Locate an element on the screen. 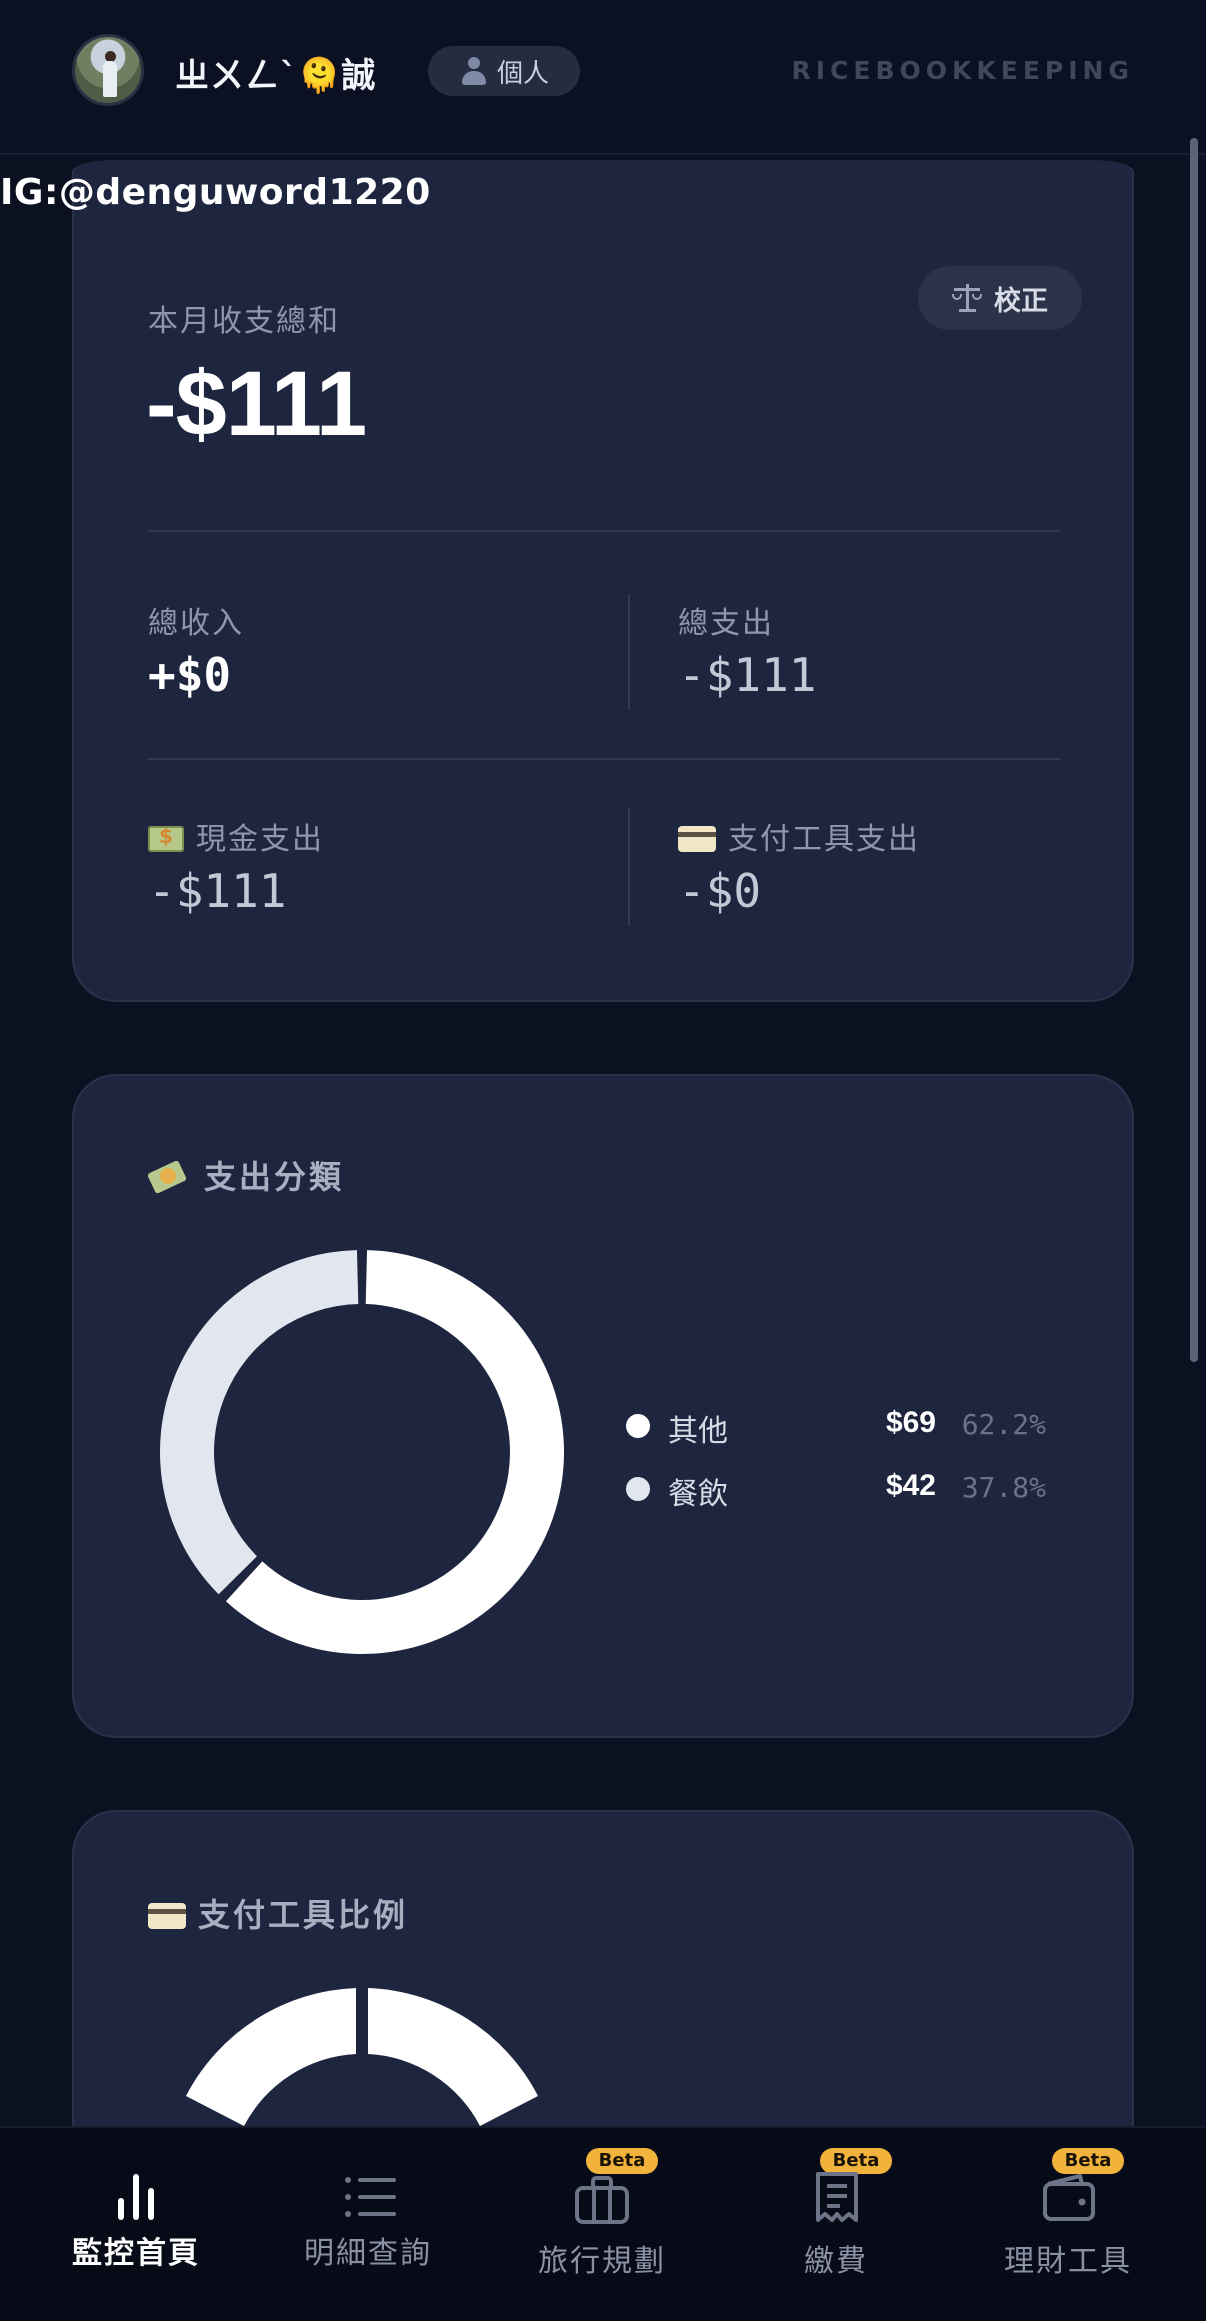 The width and height of the screenshot is (1206, 2321). legend-name: 其他 is located at coordinates (698, 1431).